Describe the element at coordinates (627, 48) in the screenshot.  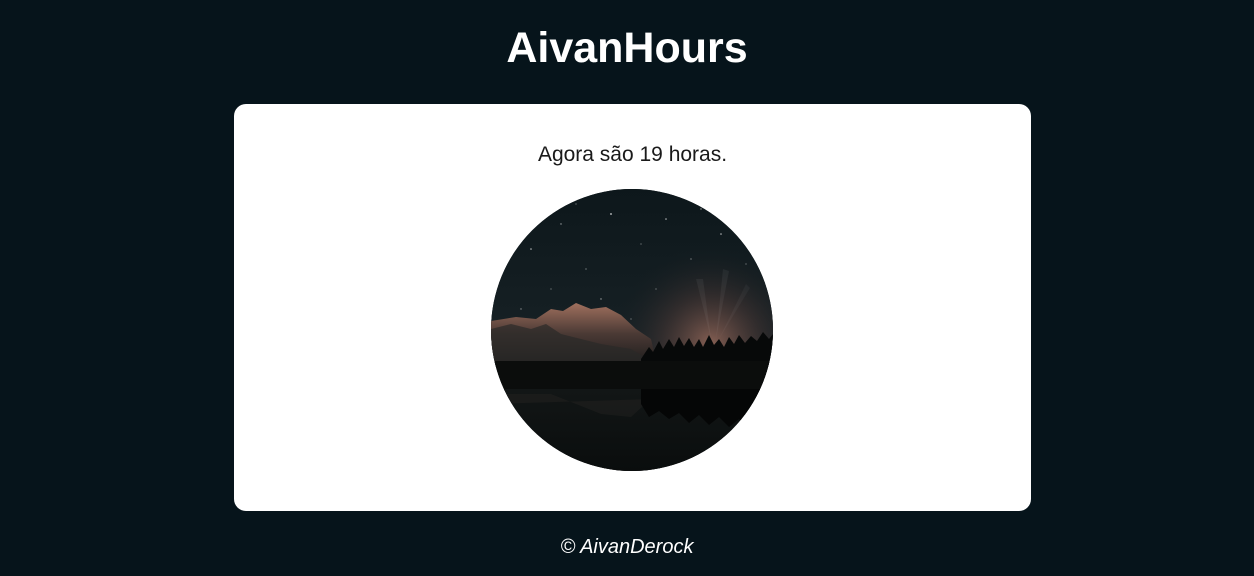
I see `page-title: AivanHours` at that location.